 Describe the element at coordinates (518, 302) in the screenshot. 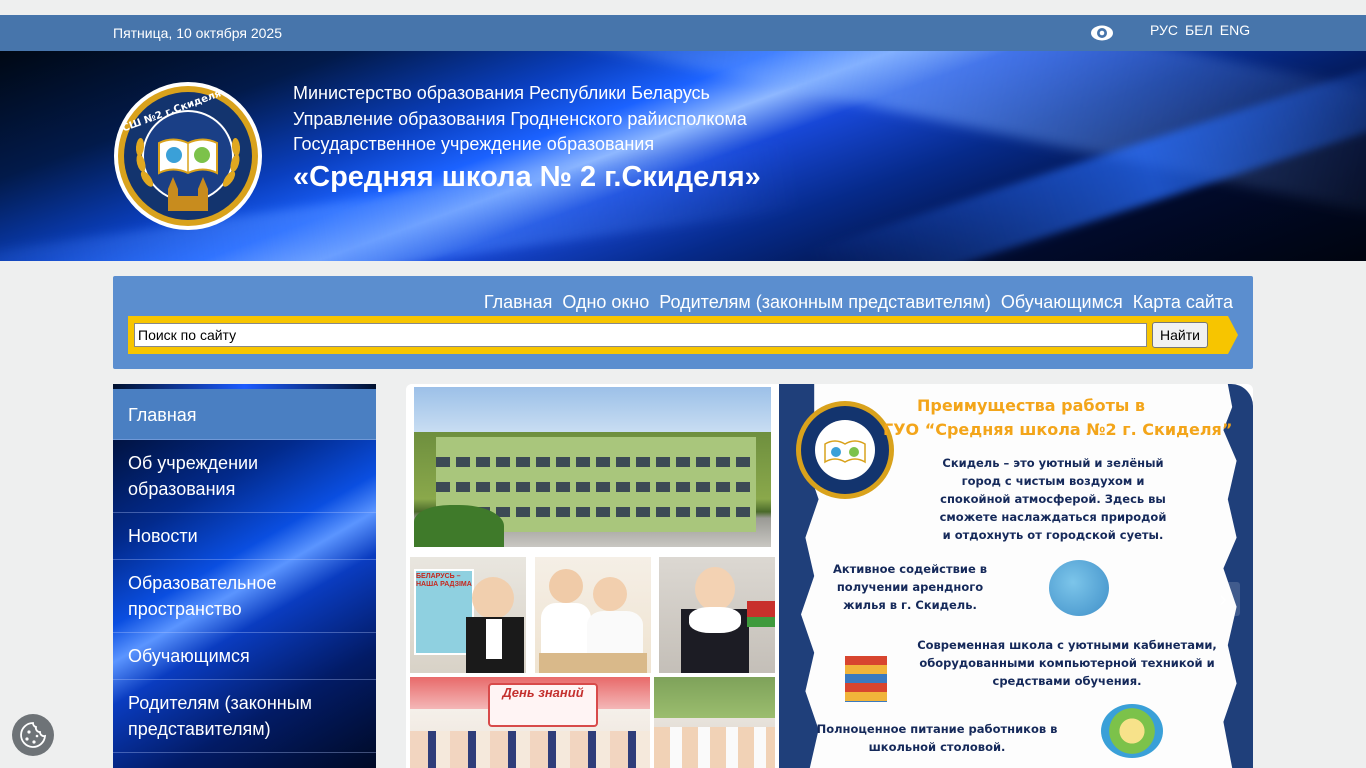

I see `nav-item-home: Главная` at that location.